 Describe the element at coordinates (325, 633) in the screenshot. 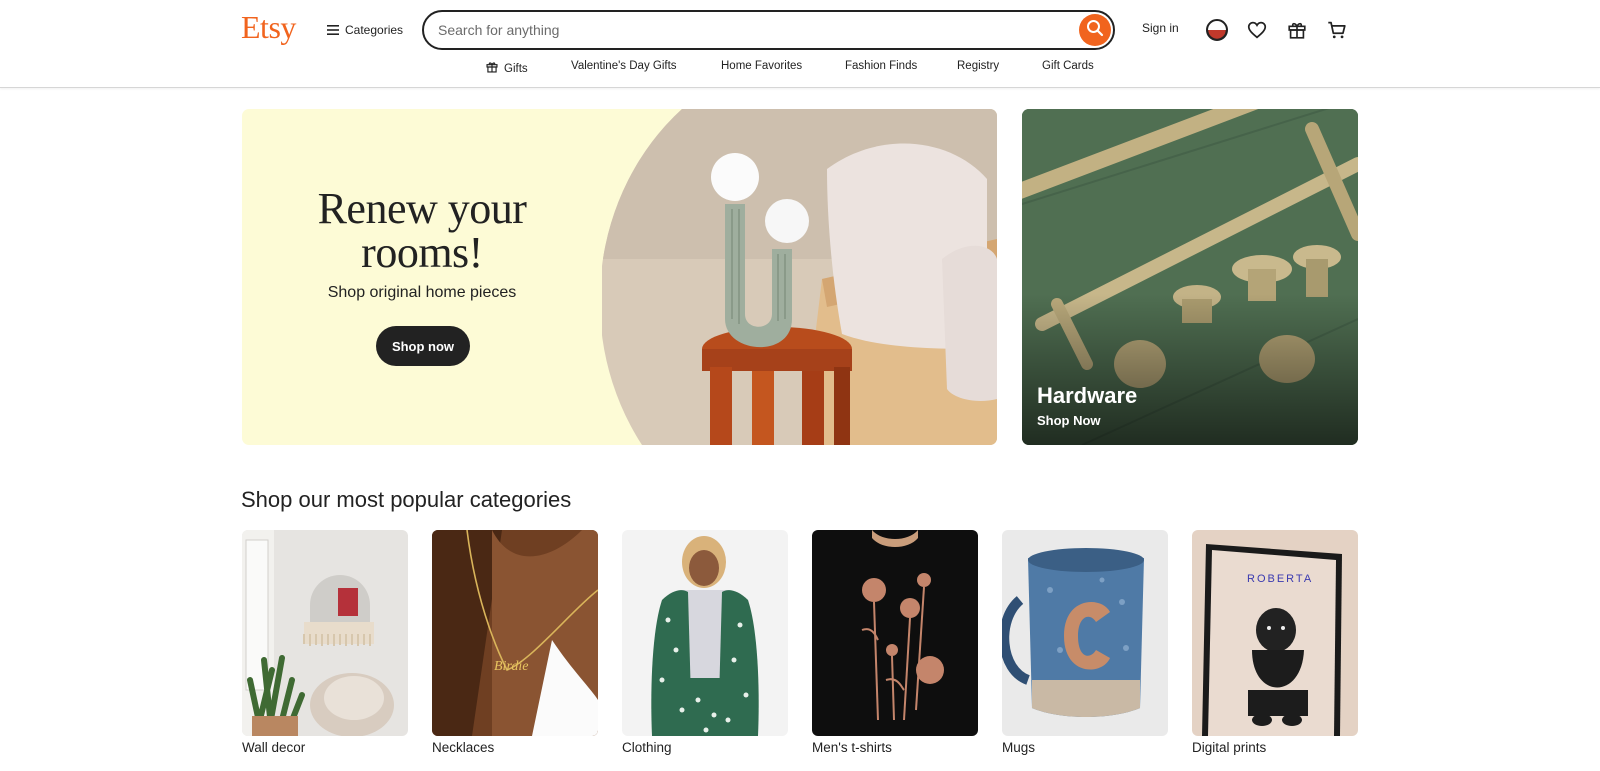

I see `wall-decor-image` at that location.